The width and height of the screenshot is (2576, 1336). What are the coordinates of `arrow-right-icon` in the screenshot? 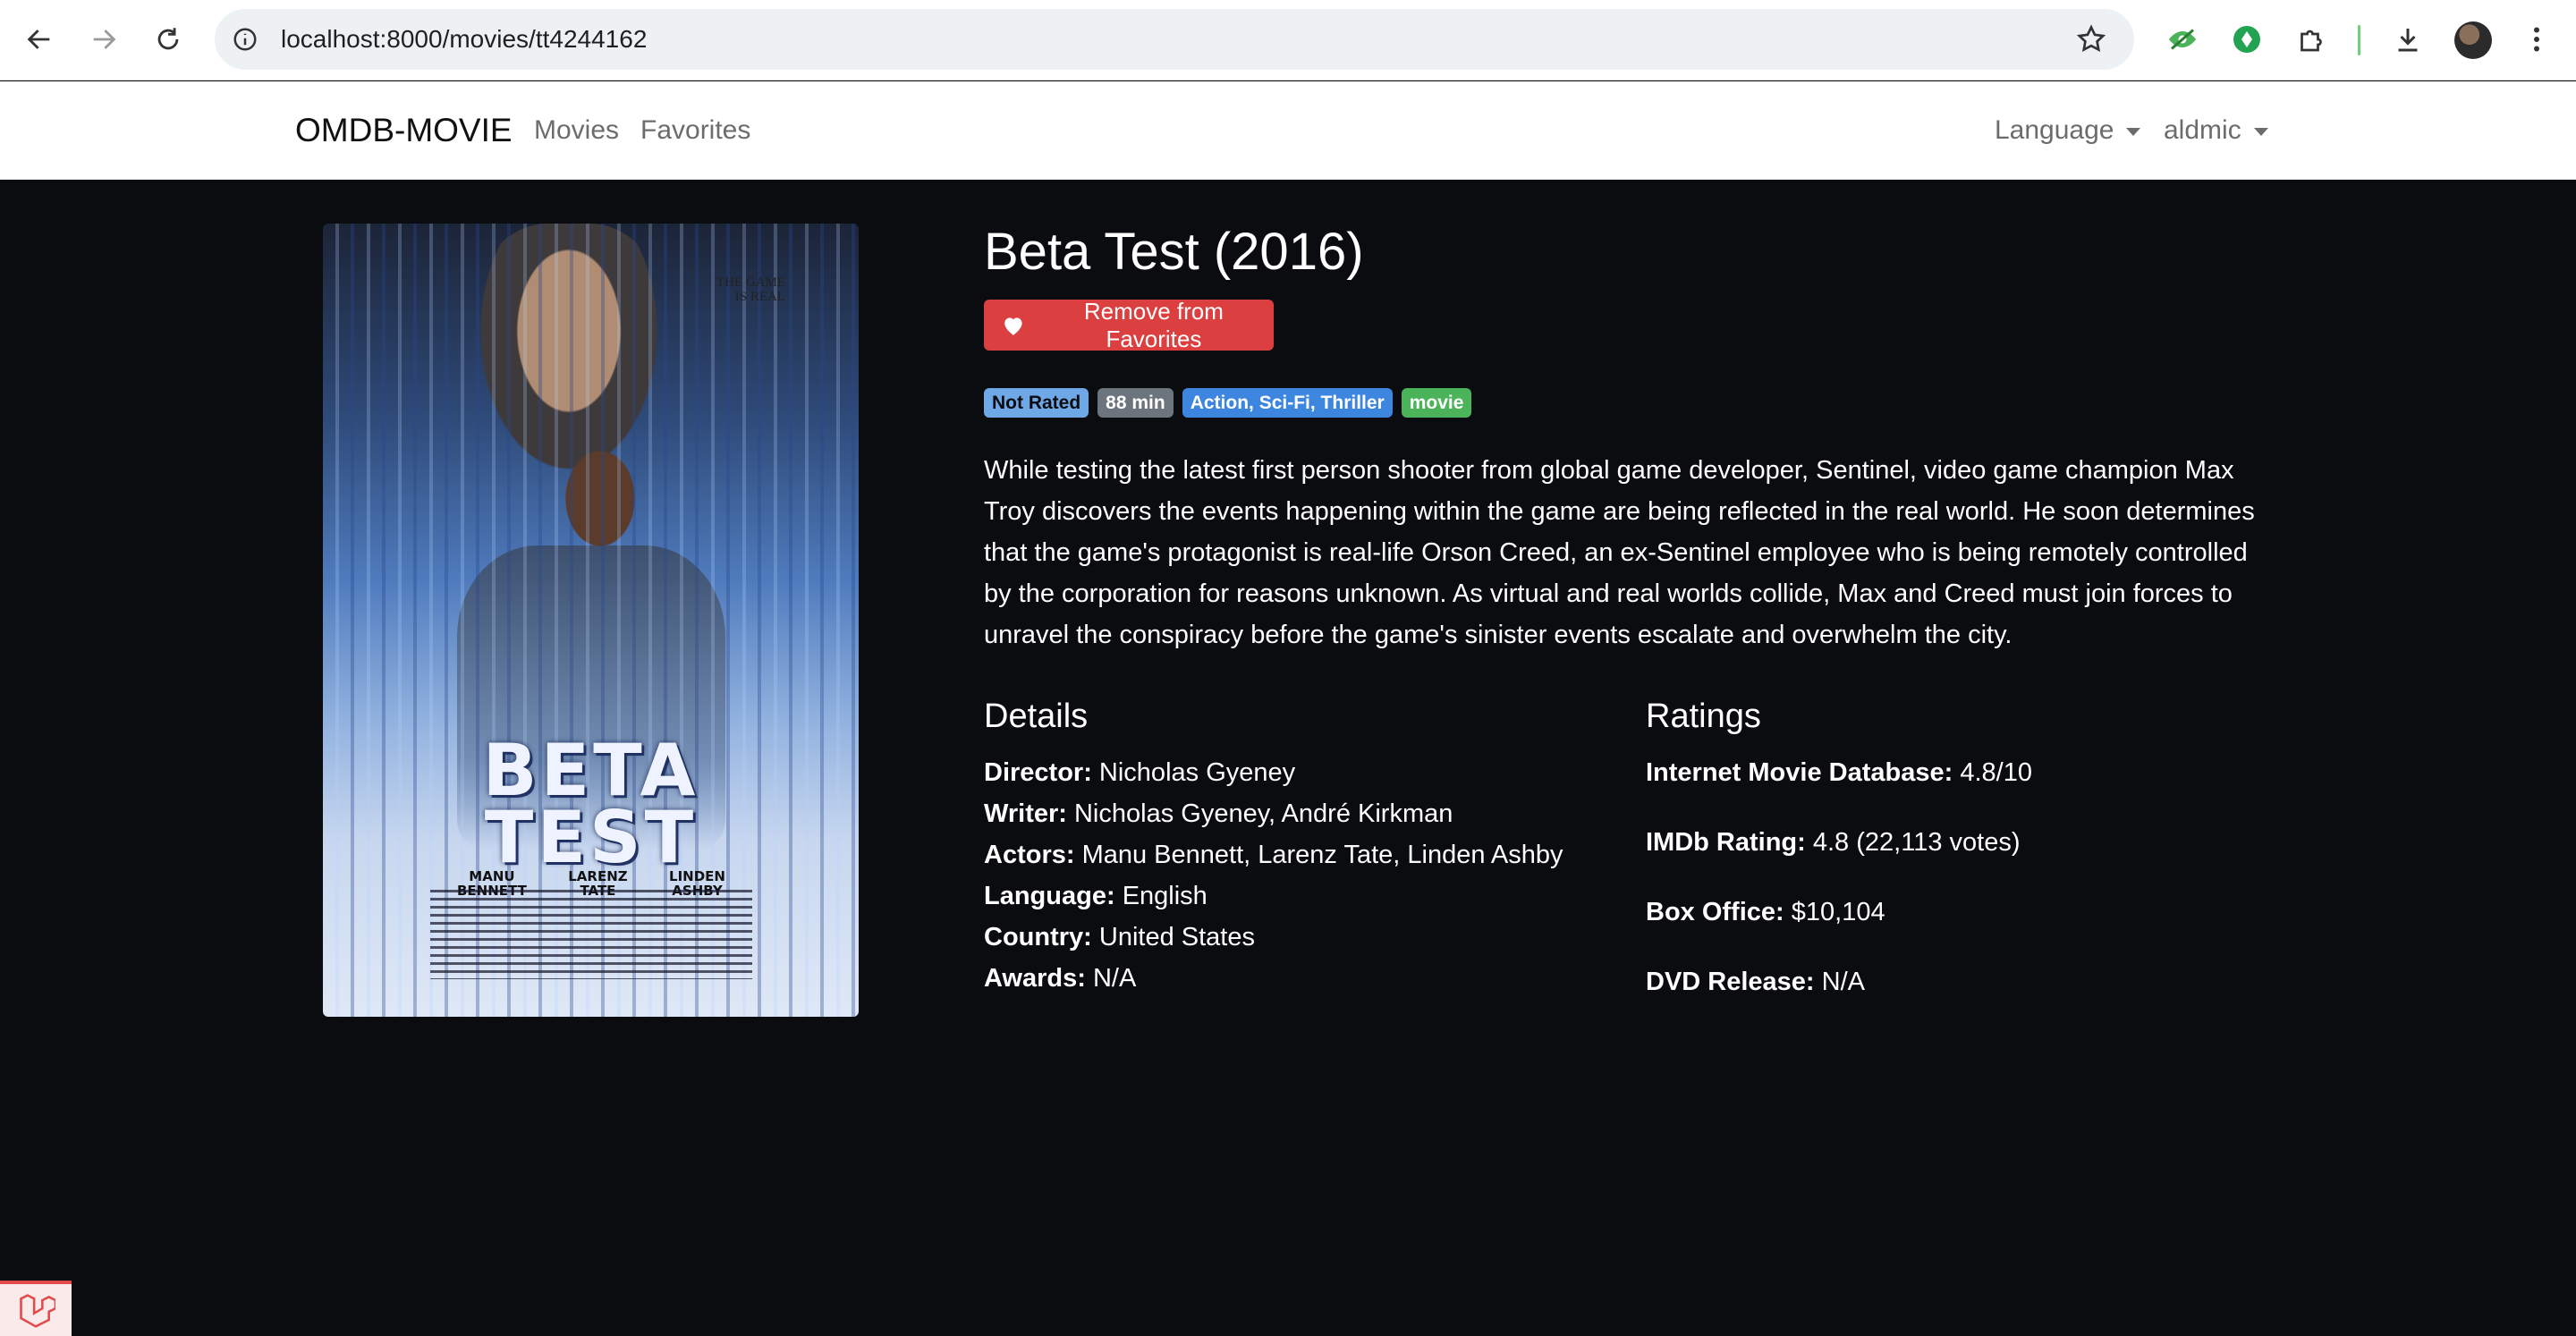 It's located at (104, 39).